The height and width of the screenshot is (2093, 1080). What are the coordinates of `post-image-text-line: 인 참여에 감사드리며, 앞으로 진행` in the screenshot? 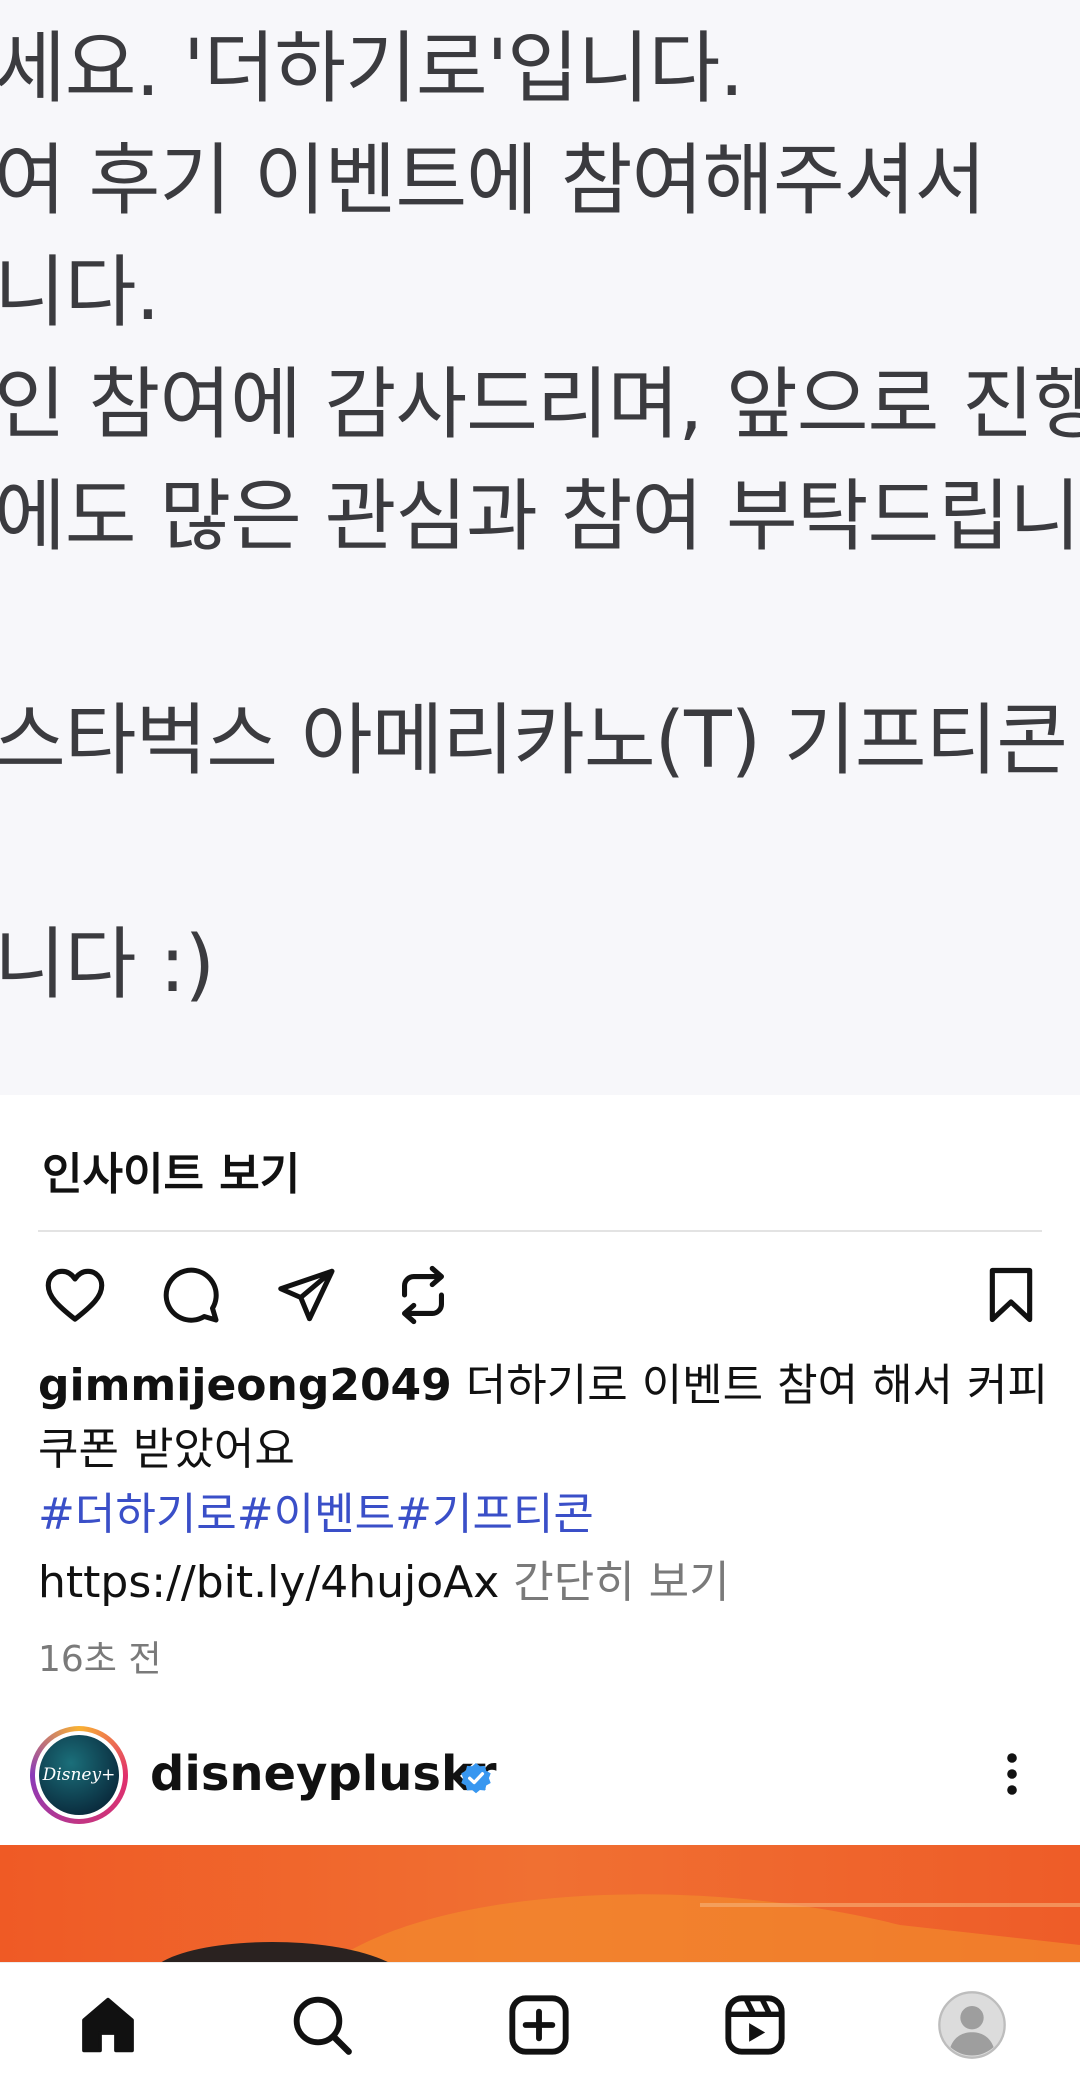 It's located at (540, 405).